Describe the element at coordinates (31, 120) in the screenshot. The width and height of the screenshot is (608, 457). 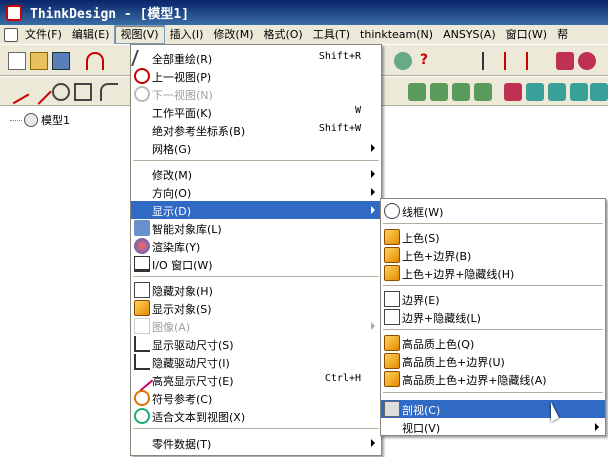
I see `model-icon` at that location.